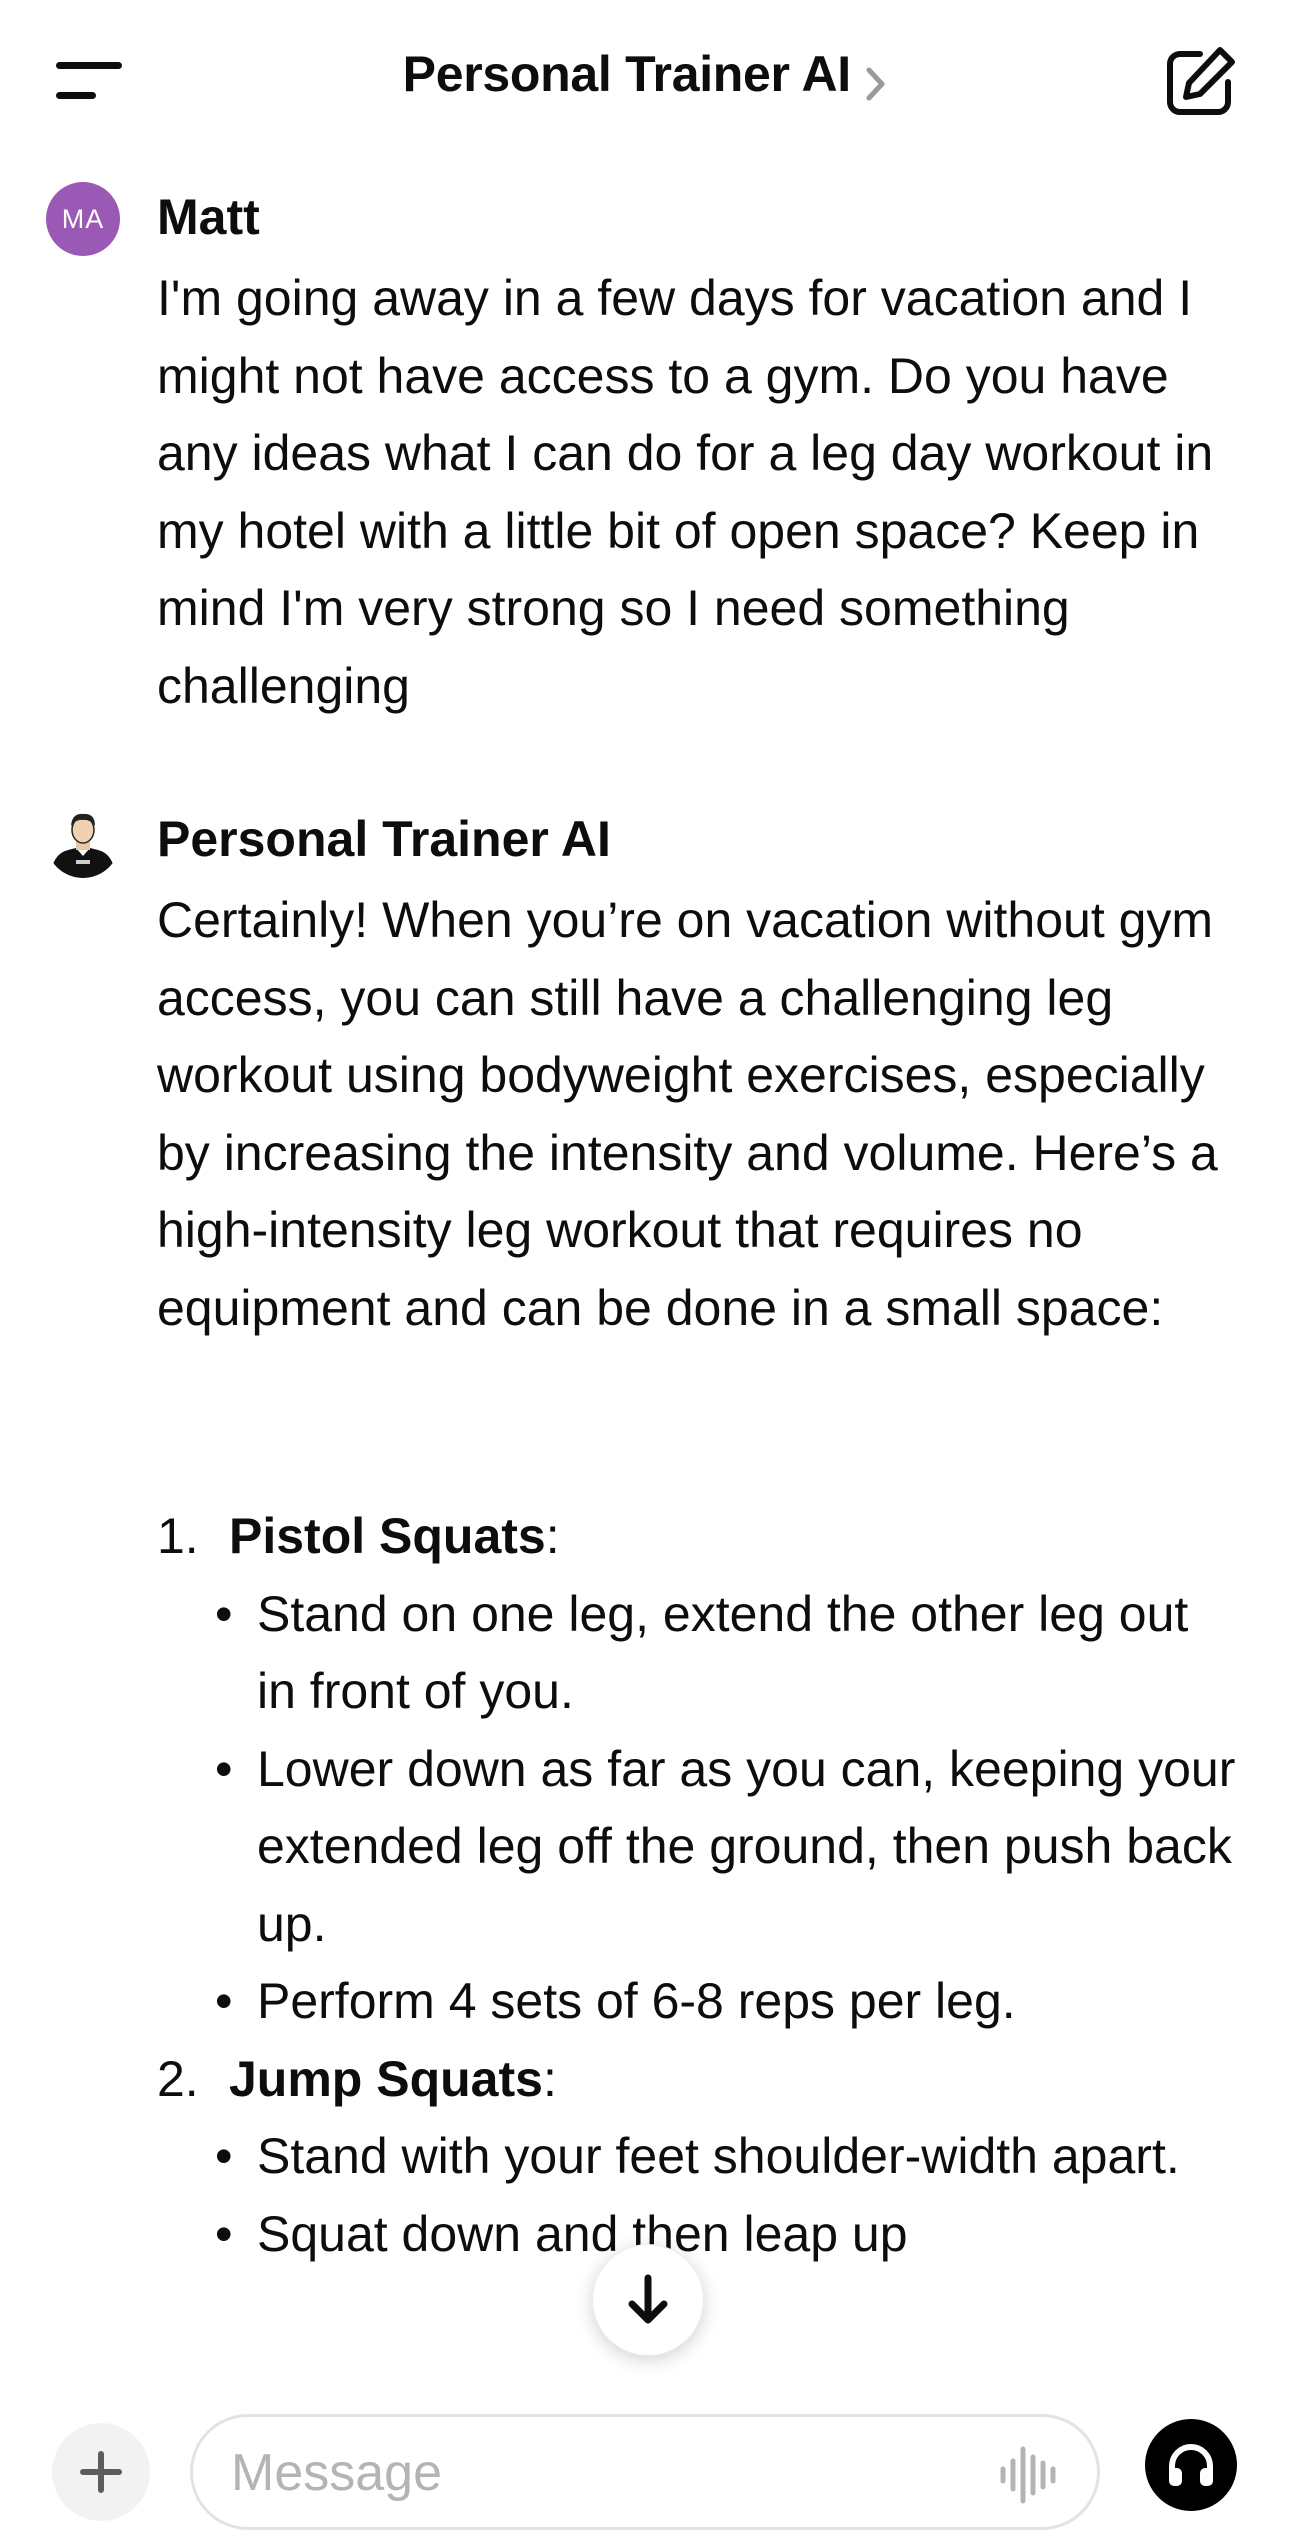 The image size is (1290, 2548). I want to click on exercise-step: Perform 4 sets of 6-8 reps per leg., so click(636, 2001).